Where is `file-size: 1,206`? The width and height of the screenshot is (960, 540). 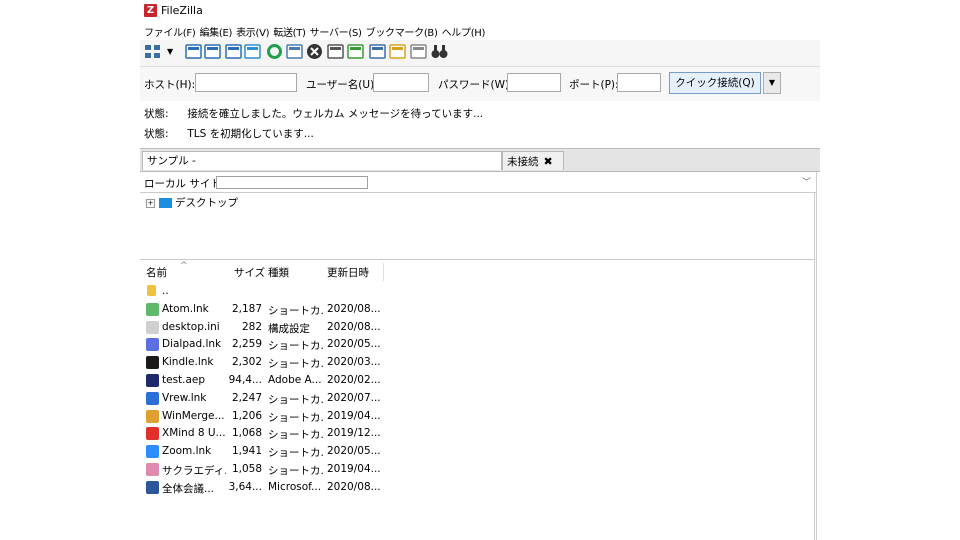
file-size: 1,206 is located at coordinates (246, 415).